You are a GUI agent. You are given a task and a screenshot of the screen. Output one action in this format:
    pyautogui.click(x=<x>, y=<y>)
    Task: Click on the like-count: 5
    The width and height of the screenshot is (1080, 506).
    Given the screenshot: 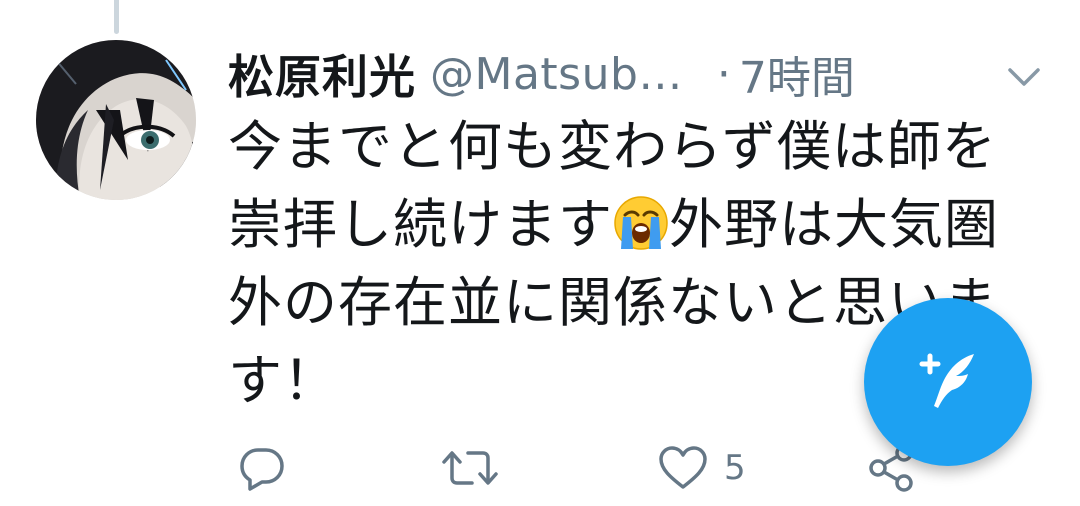 What is the action you would take?
    pyautogui.click(x=735, y=468)
    